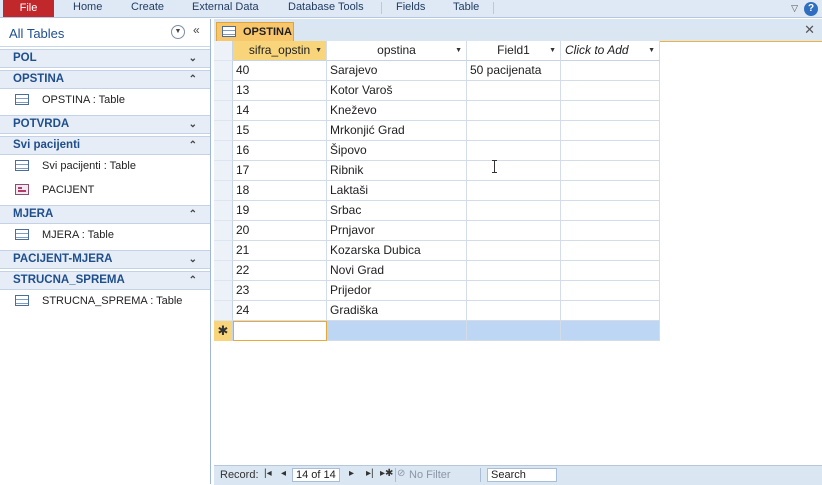 Image resolution: width=822 pixels, height=485 pixels. What do you see at coordinates (268, 473) in the screenshot?
I see `first-record-icon: |◂` at bounding box center [268, 473].